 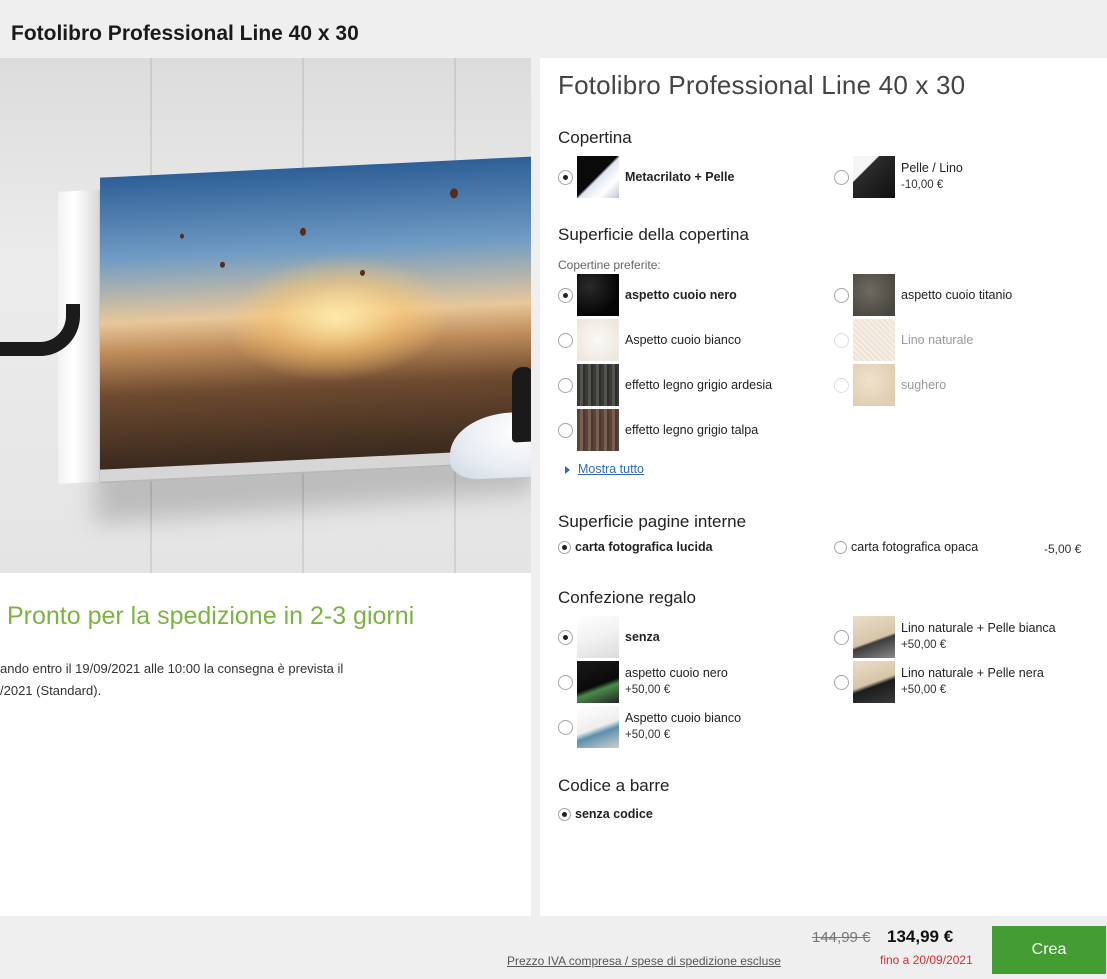 I want to click on section-title-regalo: Confezione regalo, so click(x=627, y=597).